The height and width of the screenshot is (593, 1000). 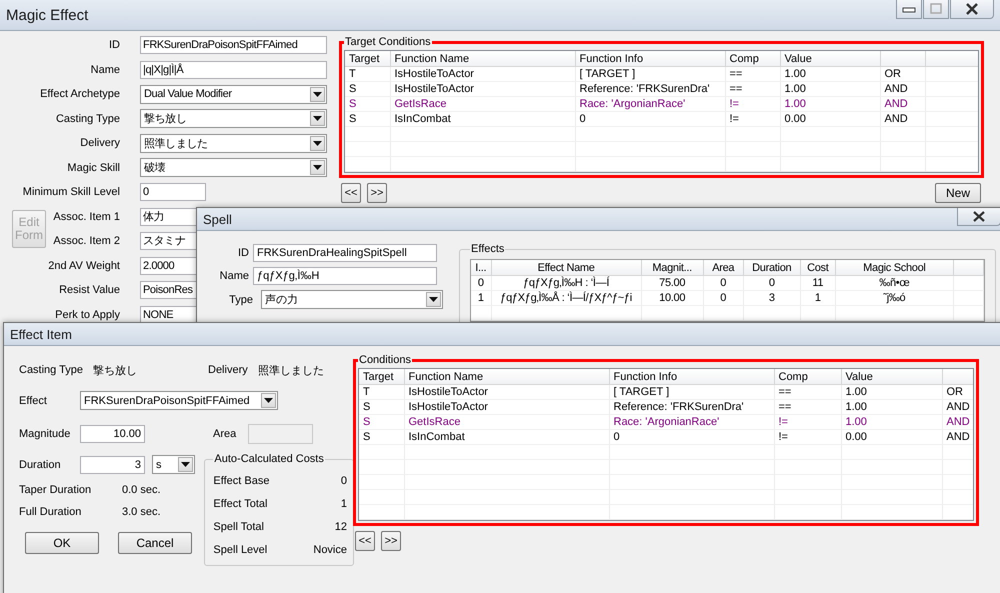 What do you see at coordinates (141, 512) in the screenshot?
I see `field-value: 3.0 sec.` at bounding box center [141, 512].